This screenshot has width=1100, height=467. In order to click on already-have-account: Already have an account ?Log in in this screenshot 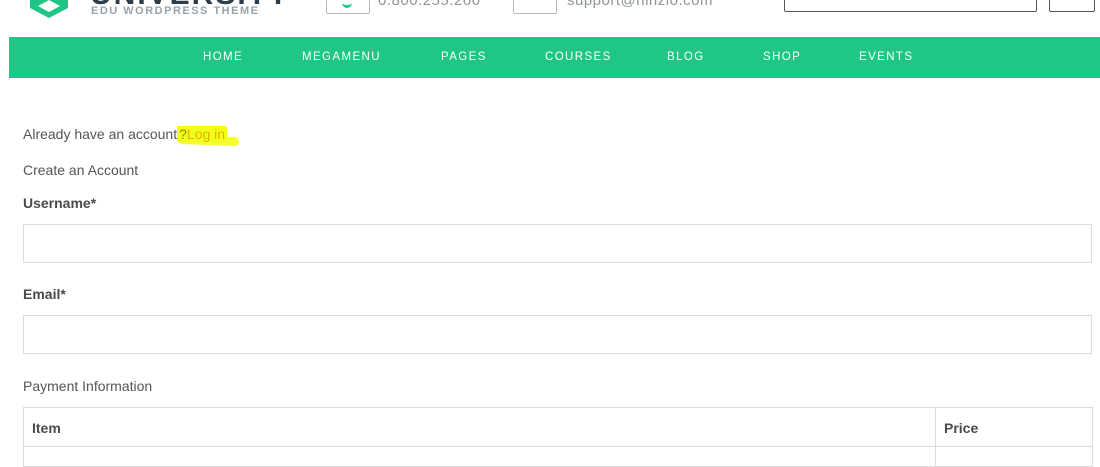, I will do `click(125, 134)`.